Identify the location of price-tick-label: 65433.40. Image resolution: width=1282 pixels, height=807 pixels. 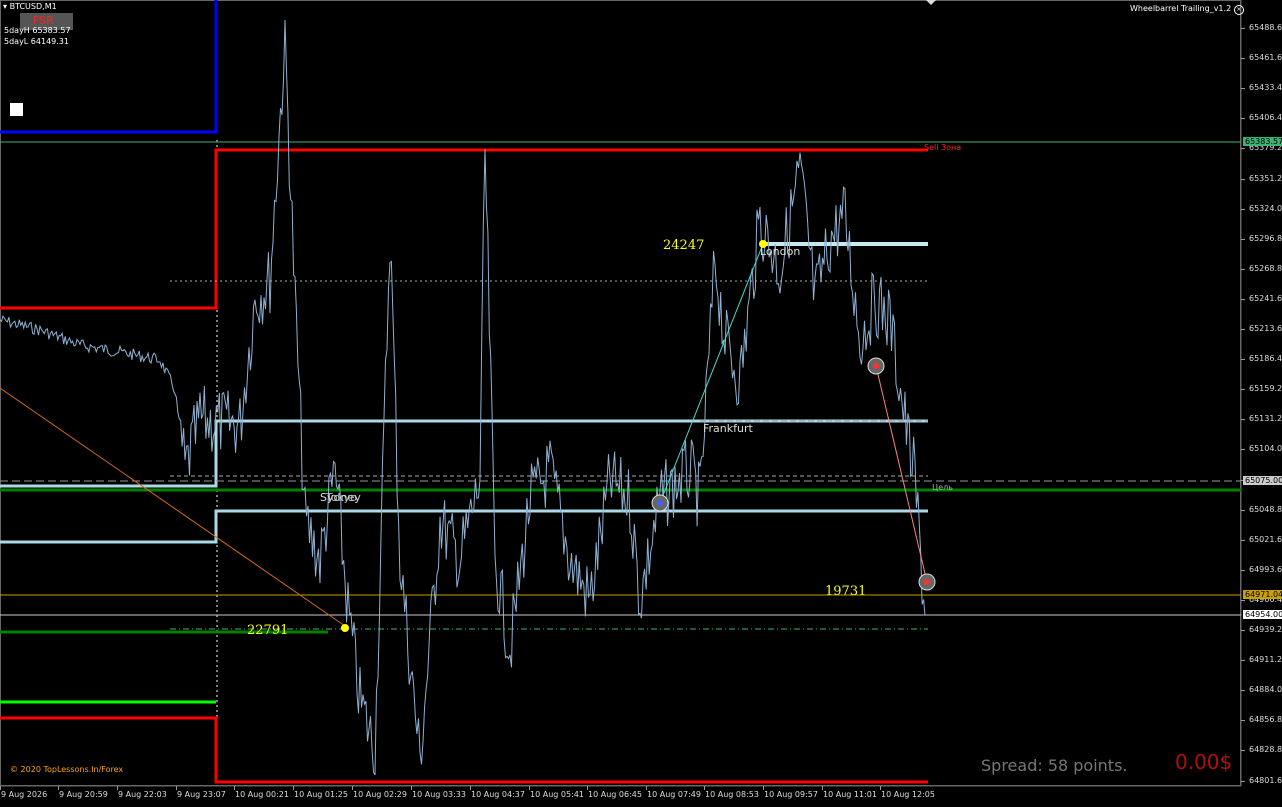
(1265, 88).